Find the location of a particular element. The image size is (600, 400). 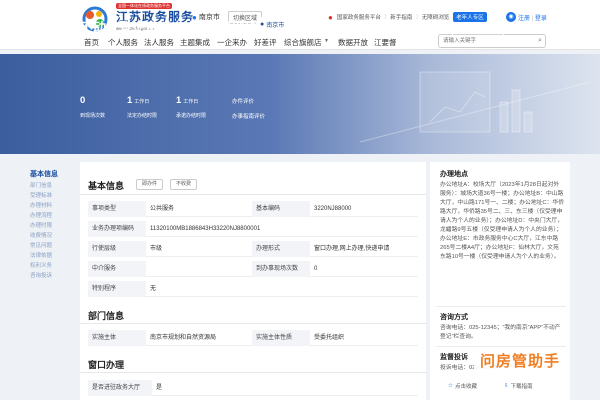

table-cell-value: 0 is located at coordinates (316, 269).